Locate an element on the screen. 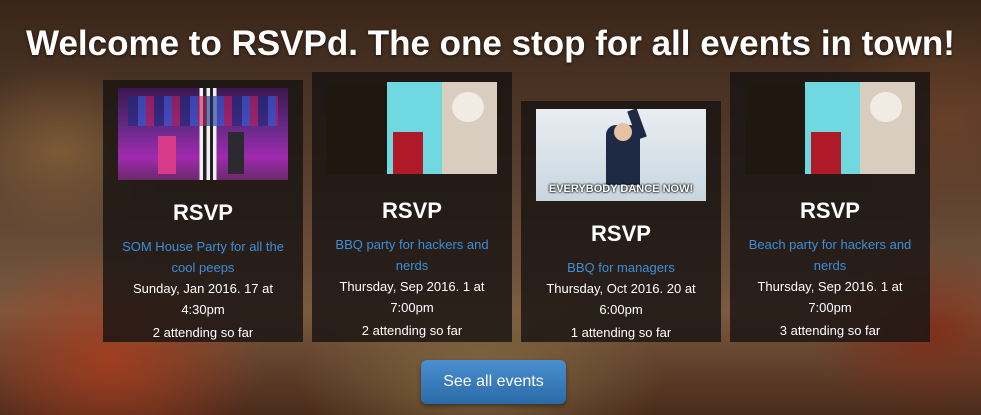 This screenshot has height=415, width=981. event-datetime: Sunday, Jan 2016. 17 at 4:30pm is located at coordinates (203, 299).